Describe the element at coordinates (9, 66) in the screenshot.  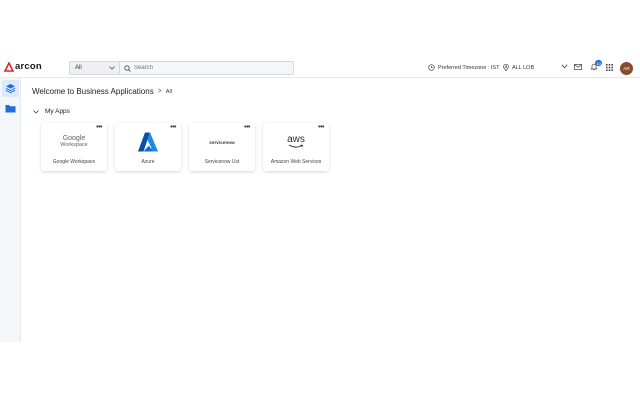
I see `arcon-logo-icon` at that location.